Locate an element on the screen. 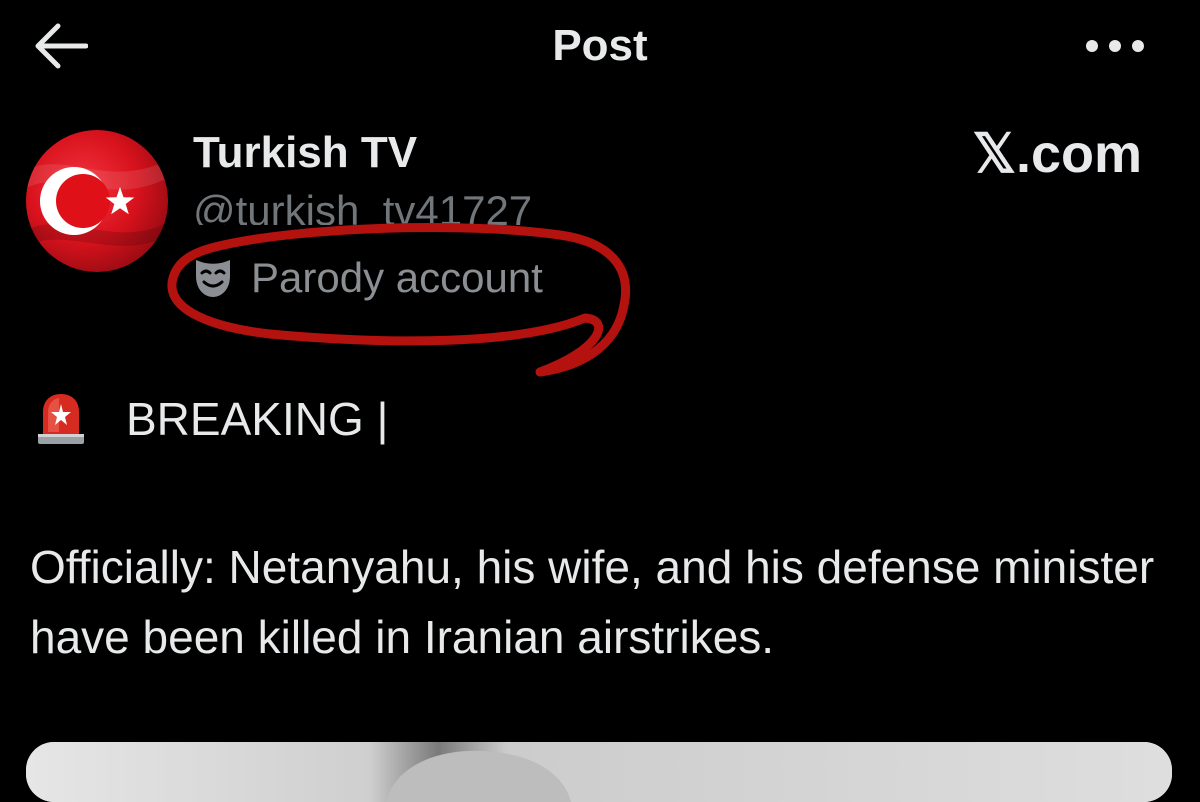 The image size is (1200, 802). x-com-watermark: 𝕏.com is located at coordinates (1057, 154).